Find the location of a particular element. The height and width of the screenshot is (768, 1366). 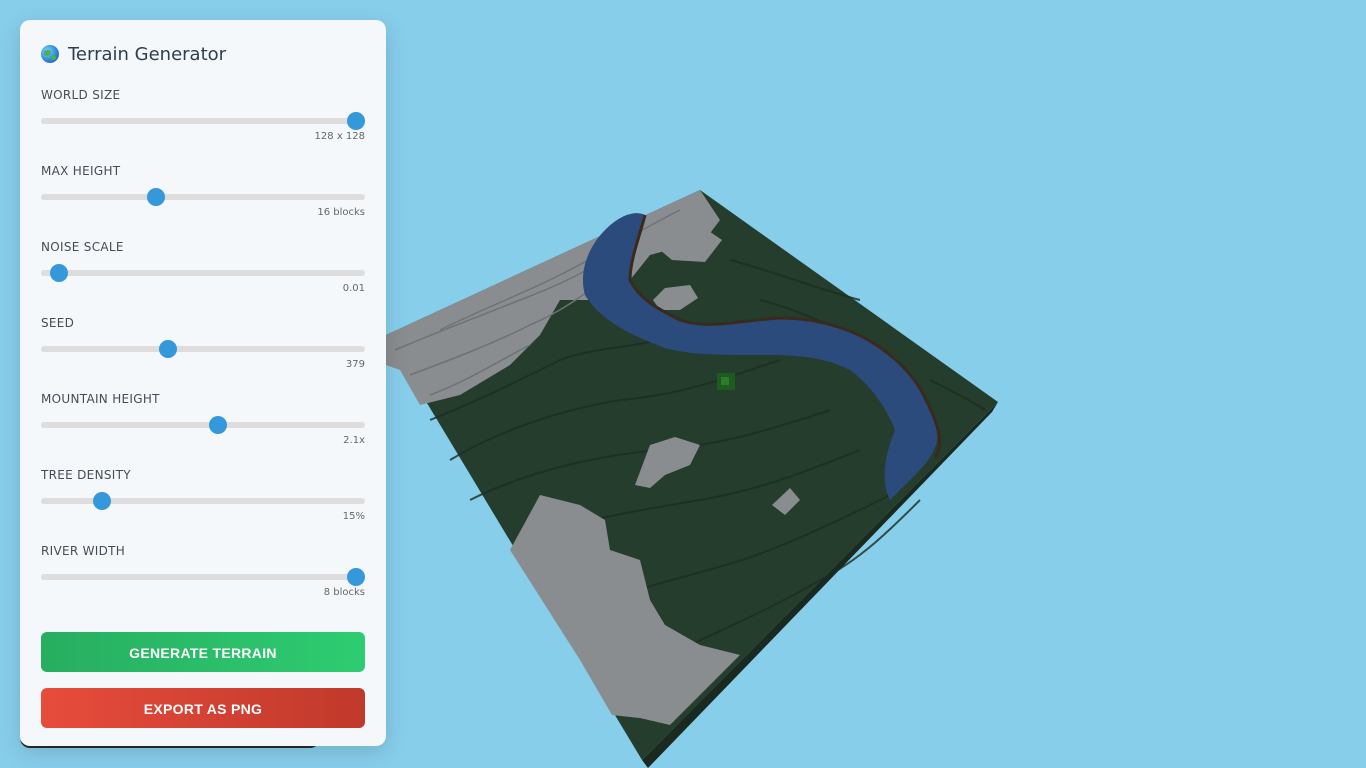

world-size-control: WORLD SIZE 128 x 128 is located at coordinates (203, 125).